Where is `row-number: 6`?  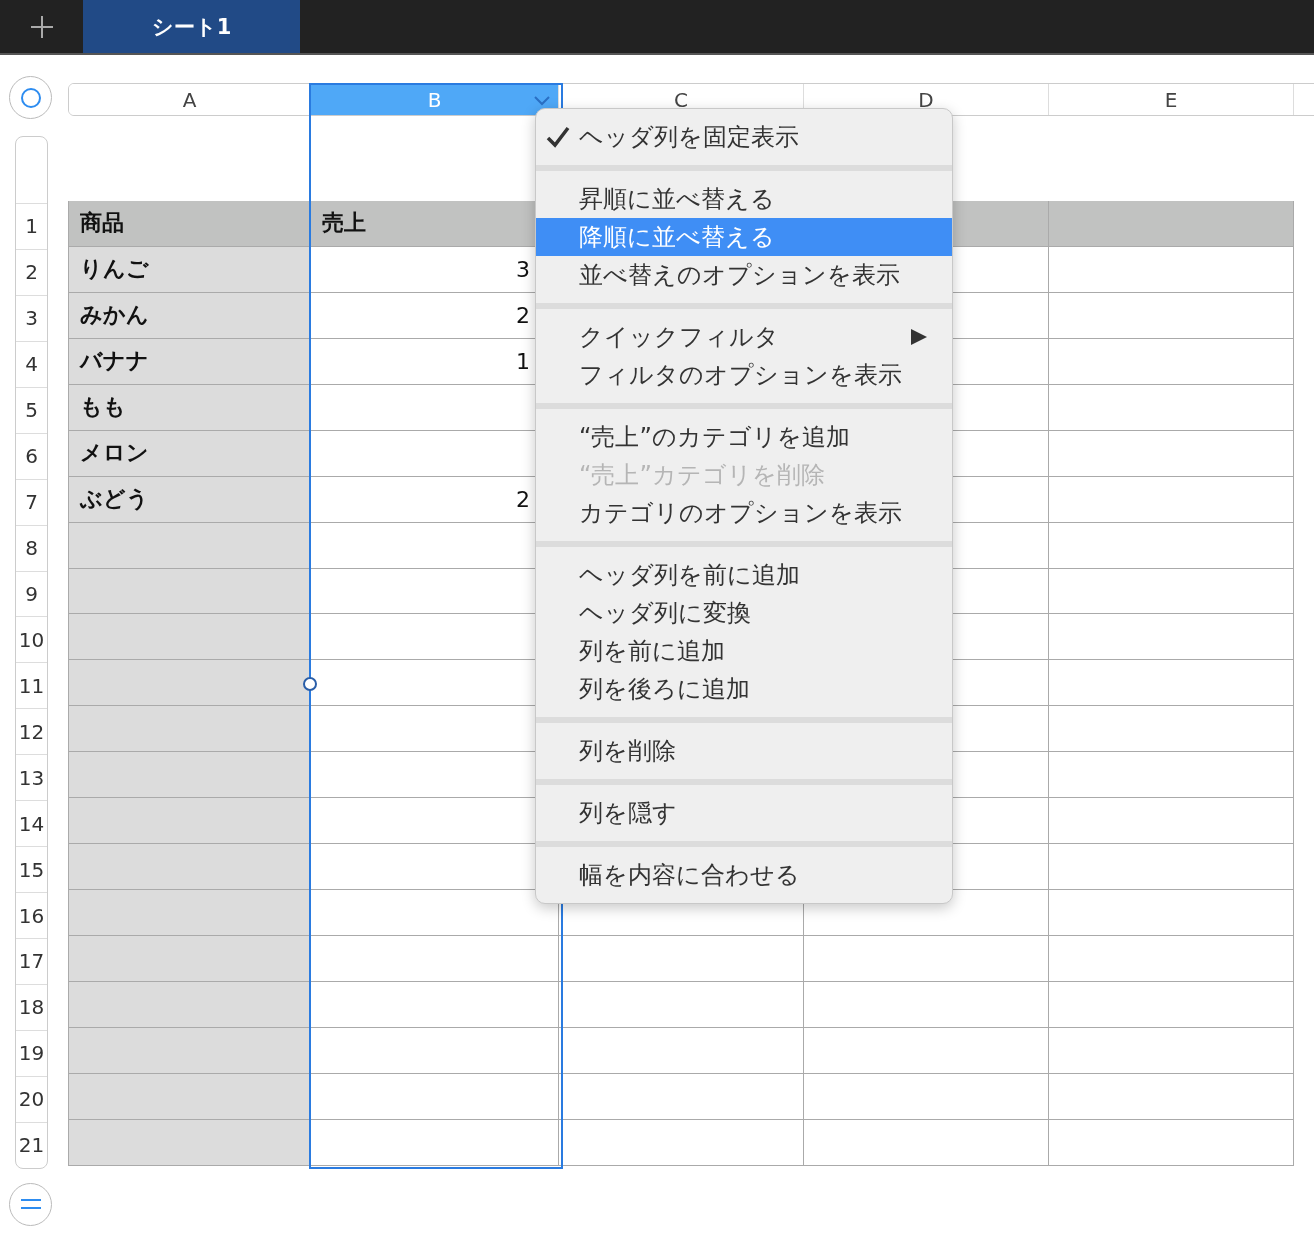 row-number: 6 is located at coordinates (31, 455).